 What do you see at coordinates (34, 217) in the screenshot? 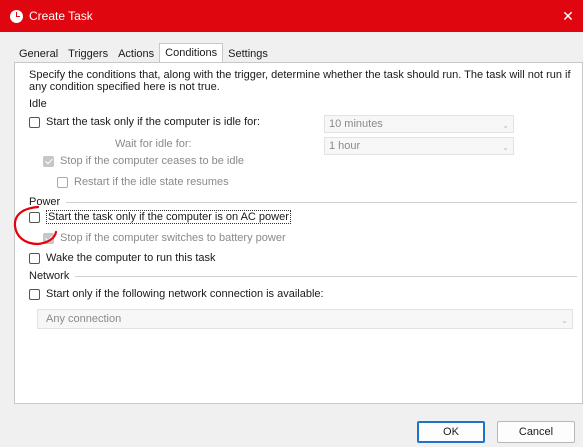
I see `start-on-ac-checkbox` at bounding box center [34, 217].